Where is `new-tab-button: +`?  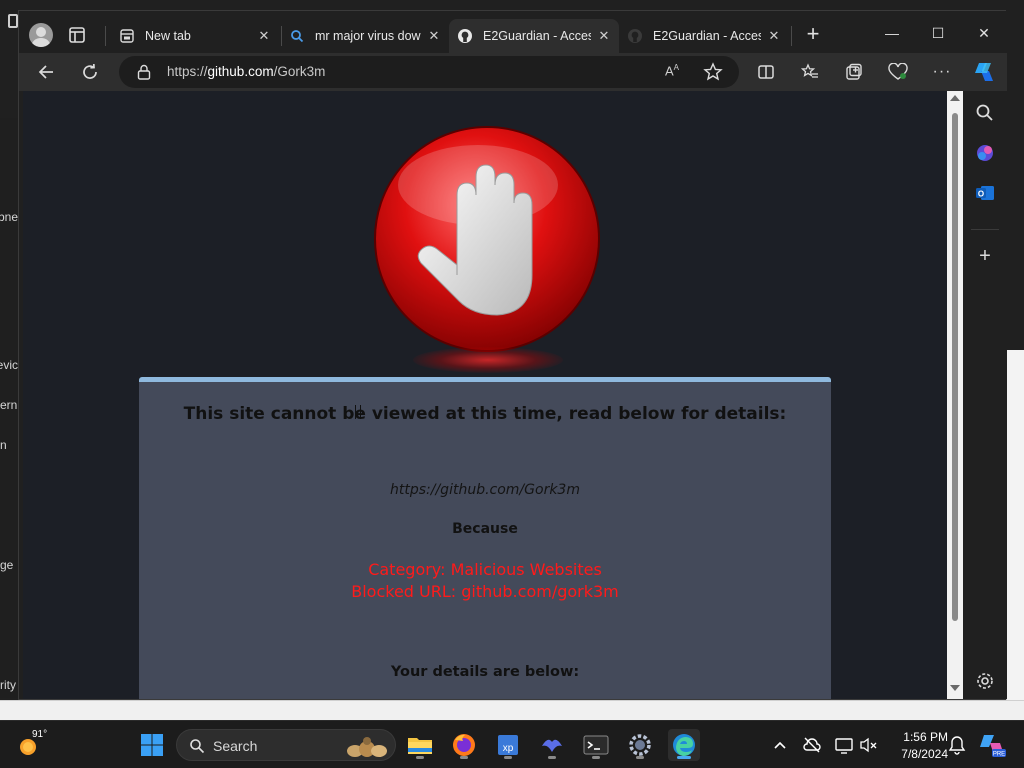
new-tab-button: + is located at coordinates (813, 35).